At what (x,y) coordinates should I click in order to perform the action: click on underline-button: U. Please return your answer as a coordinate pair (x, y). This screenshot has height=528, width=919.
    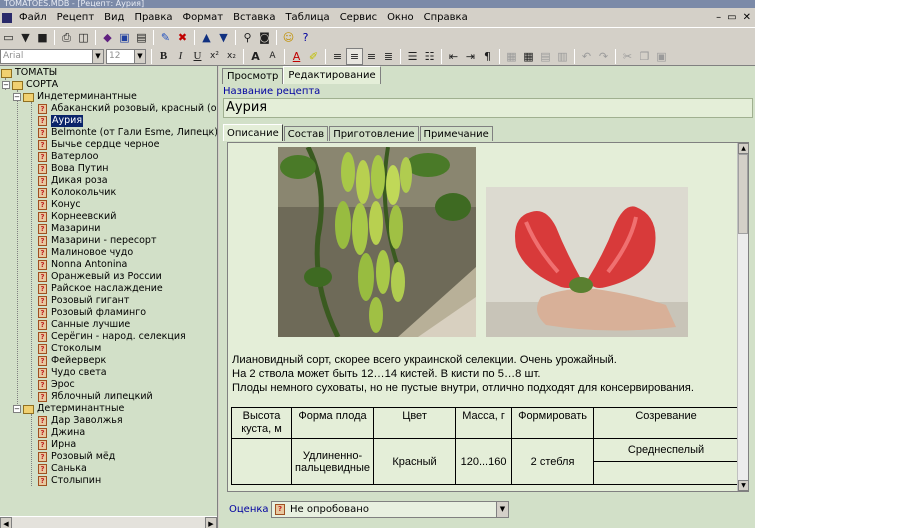
    Looking at the image, I should click on (197, 56).